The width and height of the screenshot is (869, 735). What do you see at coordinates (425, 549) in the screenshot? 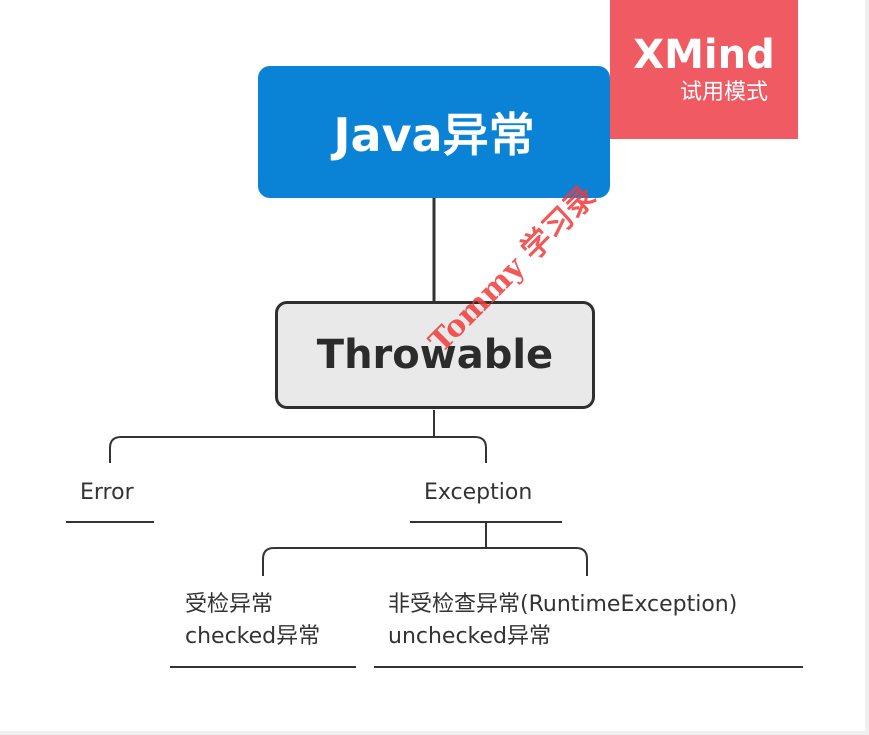
I see `connector-exception-children` at bounding box center [425, 549].